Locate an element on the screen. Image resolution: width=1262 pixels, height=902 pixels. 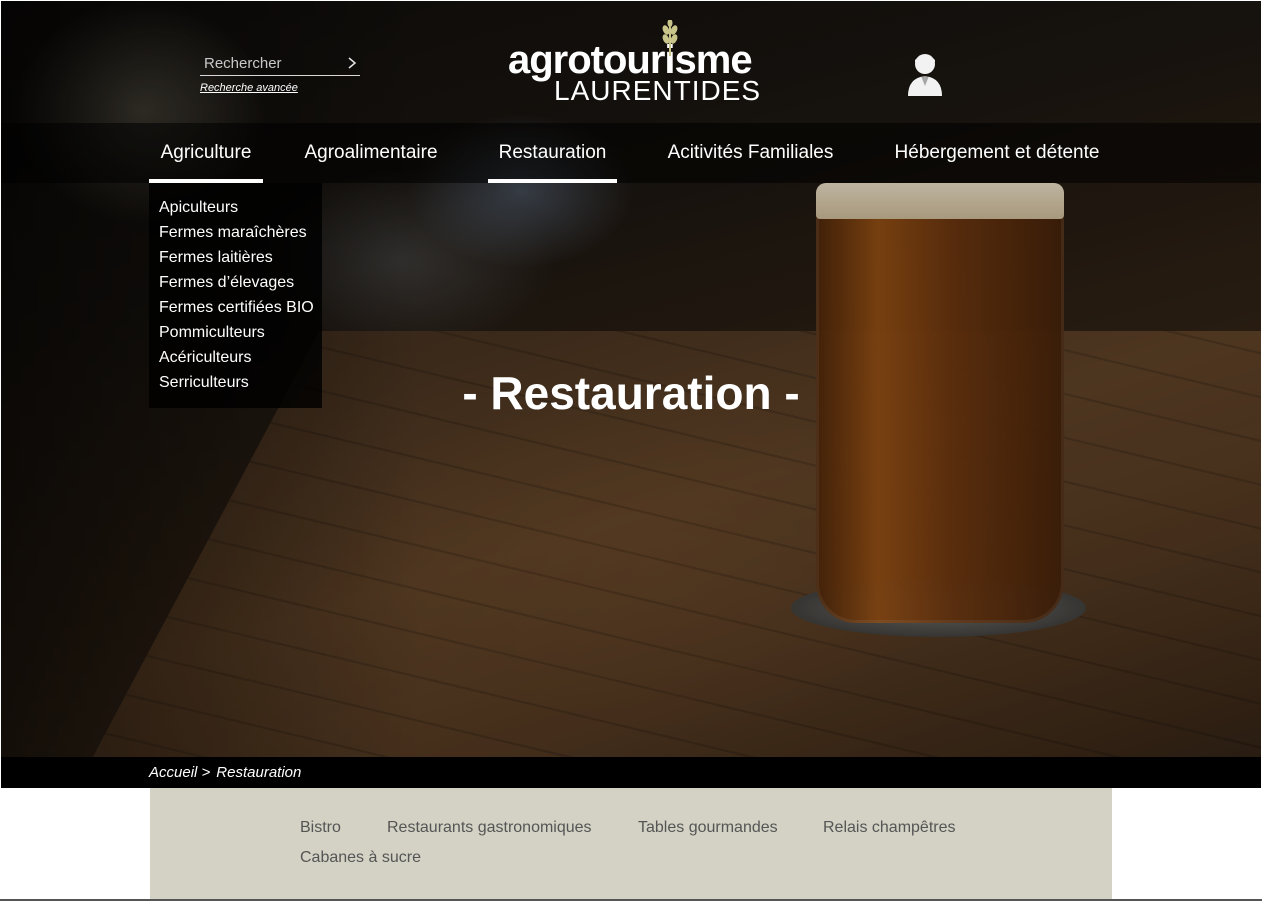
subcategory-relais-champetres: Relais champêtres is located at coordinates (889, 828).